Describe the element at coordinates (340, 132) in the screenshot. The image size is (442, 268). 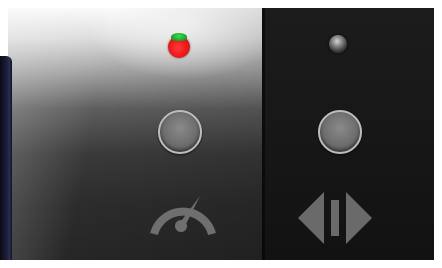
I see `shift-mode-button` at that location.